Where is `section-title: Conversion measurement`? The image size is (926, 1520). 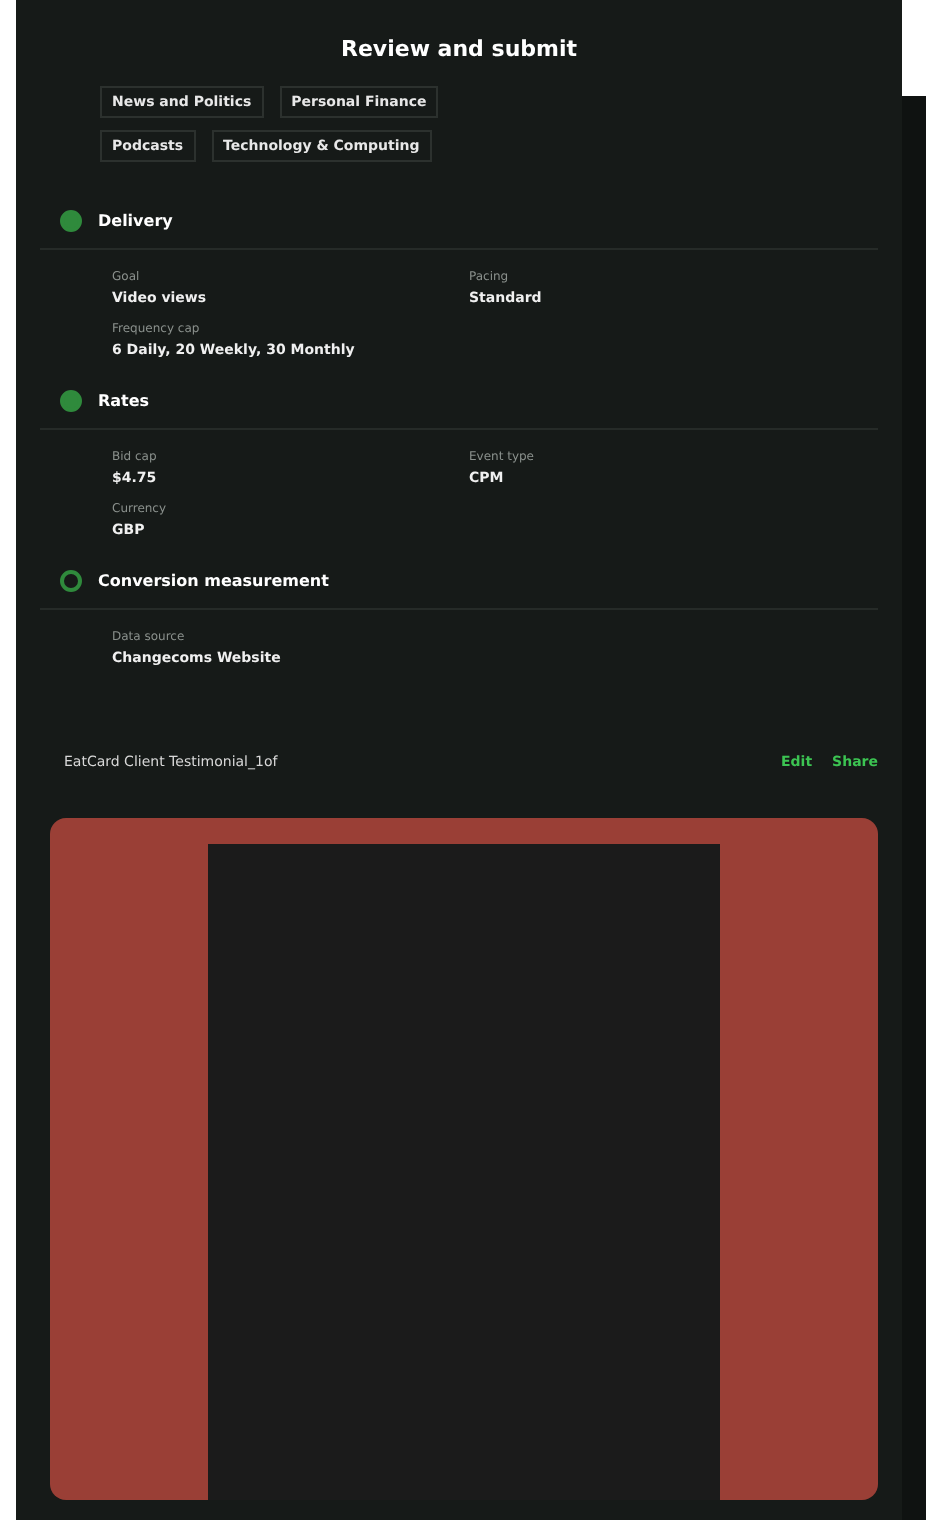
section-title: Conversion measurement is located at coordinates (213, 581).